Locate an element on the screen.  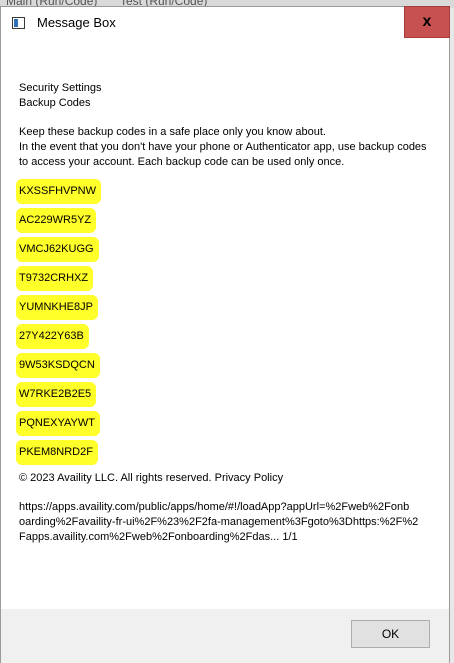
close-button: x is located at coordinates (427, 22).